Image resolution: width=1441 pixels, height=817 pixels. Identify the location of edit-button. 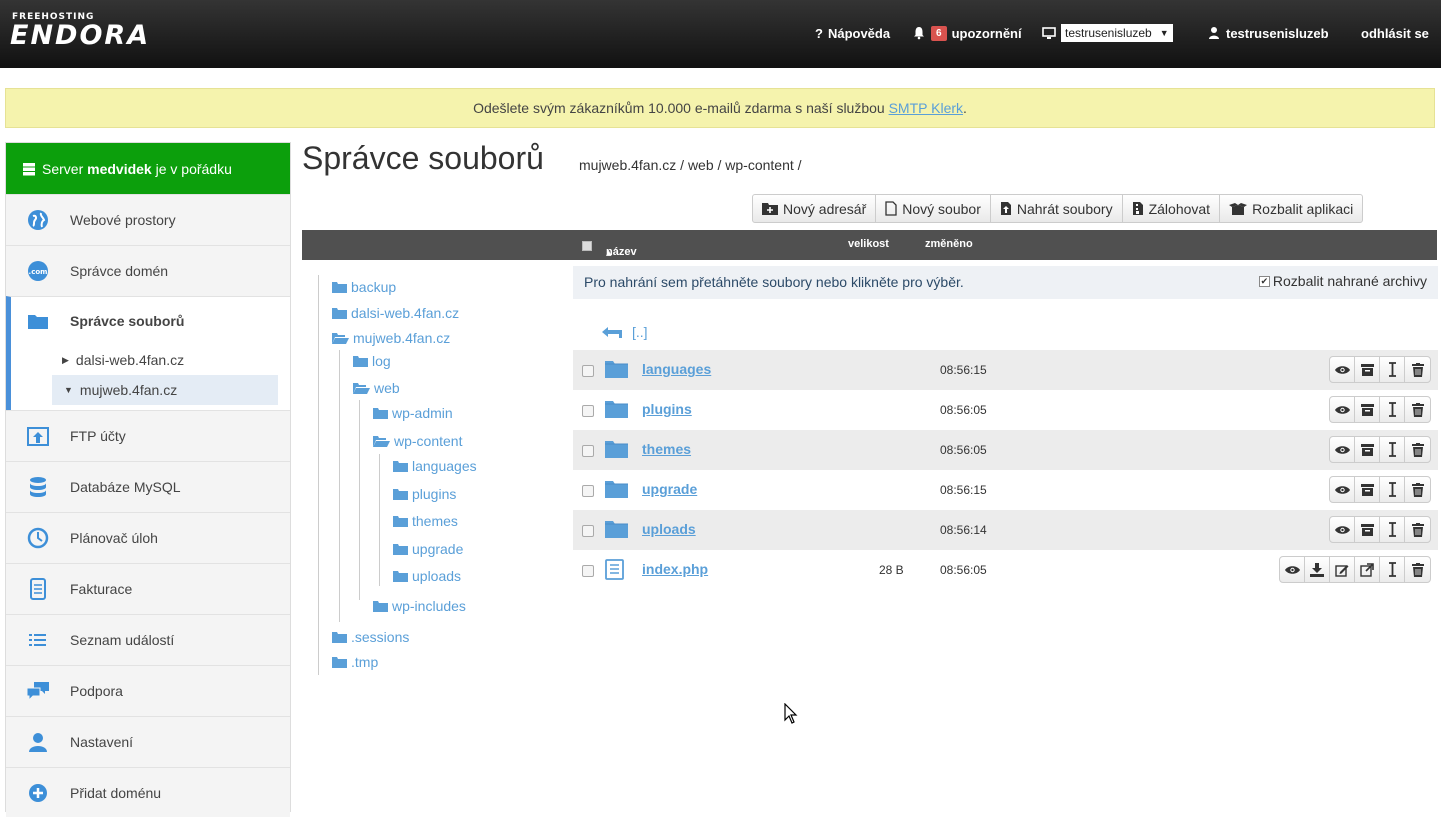
(1342, 569).